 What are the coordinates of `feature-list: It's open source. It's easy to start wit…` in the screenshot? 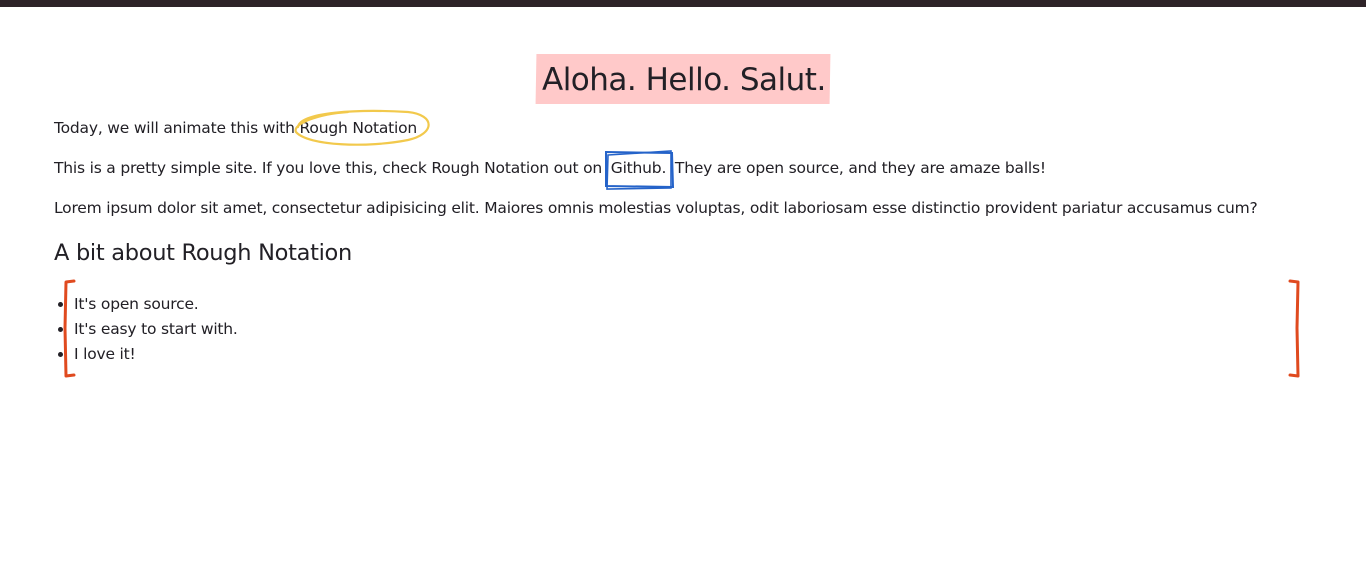 It's located at (679, 329).